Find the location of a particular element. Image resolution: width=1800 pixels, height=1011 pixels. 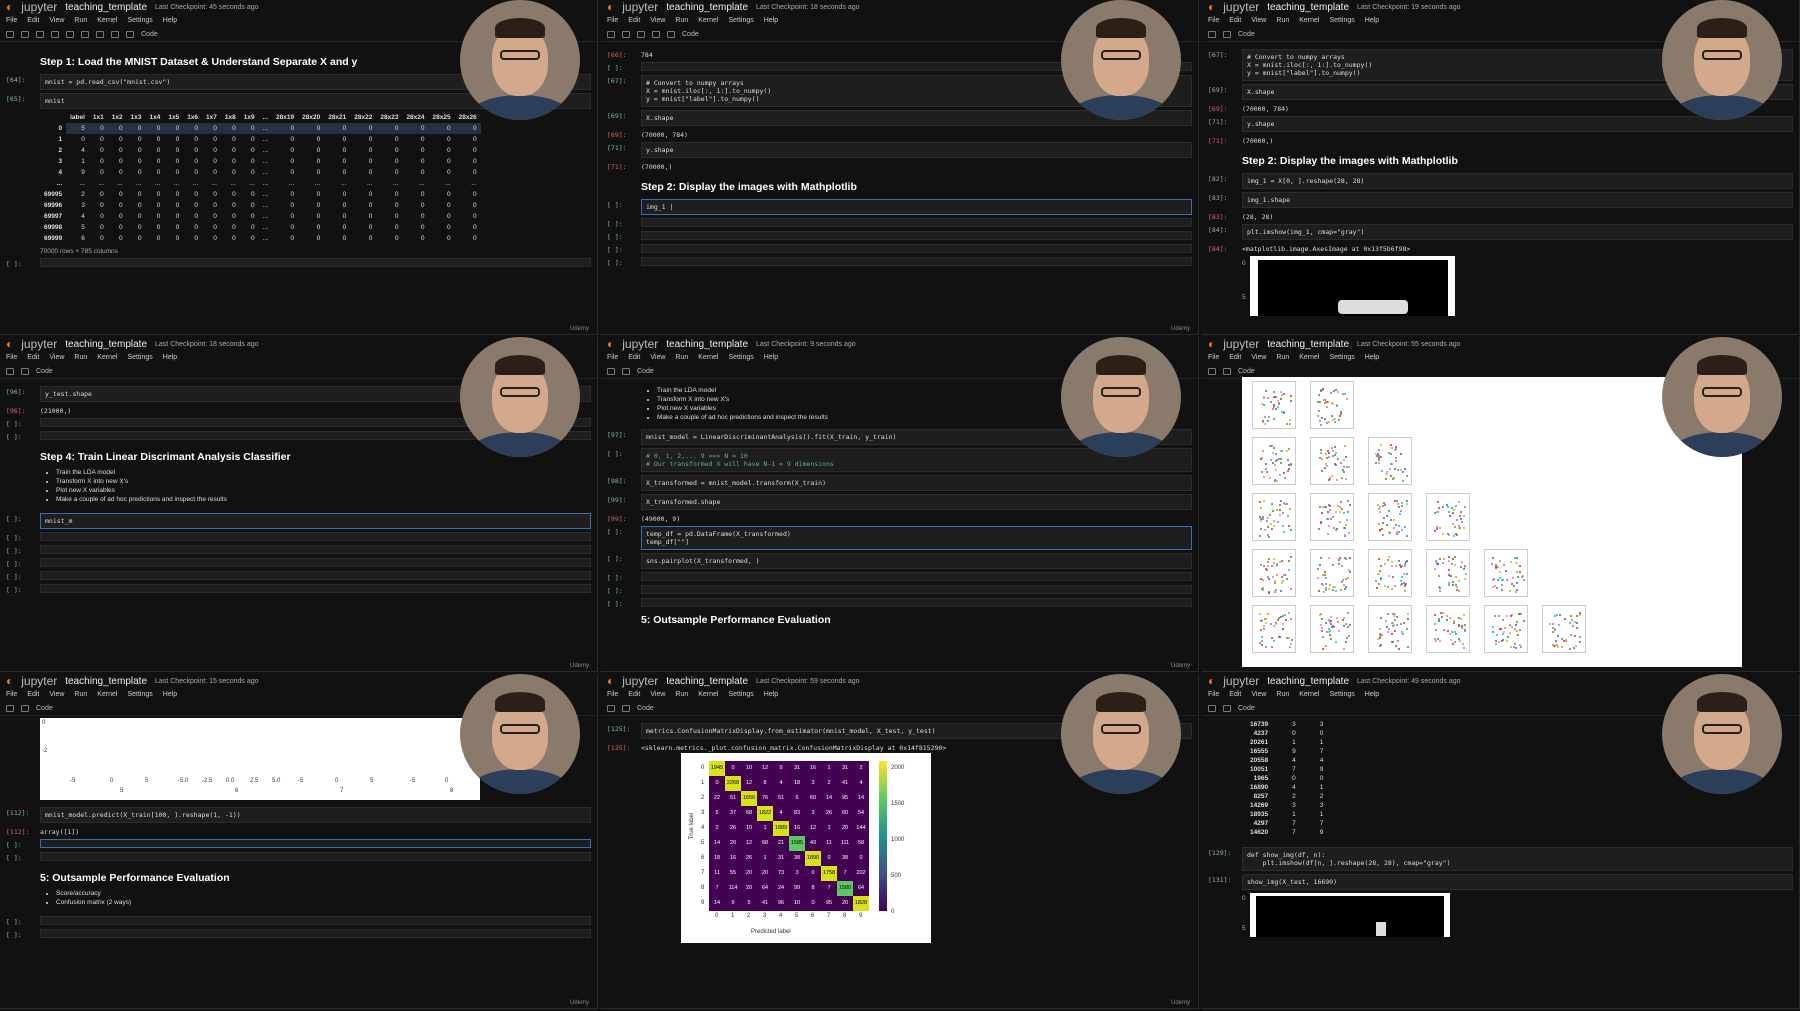

code-input: img_1 = X[0, ].reshape(28, 28) is located at coordinates (1517, 181).